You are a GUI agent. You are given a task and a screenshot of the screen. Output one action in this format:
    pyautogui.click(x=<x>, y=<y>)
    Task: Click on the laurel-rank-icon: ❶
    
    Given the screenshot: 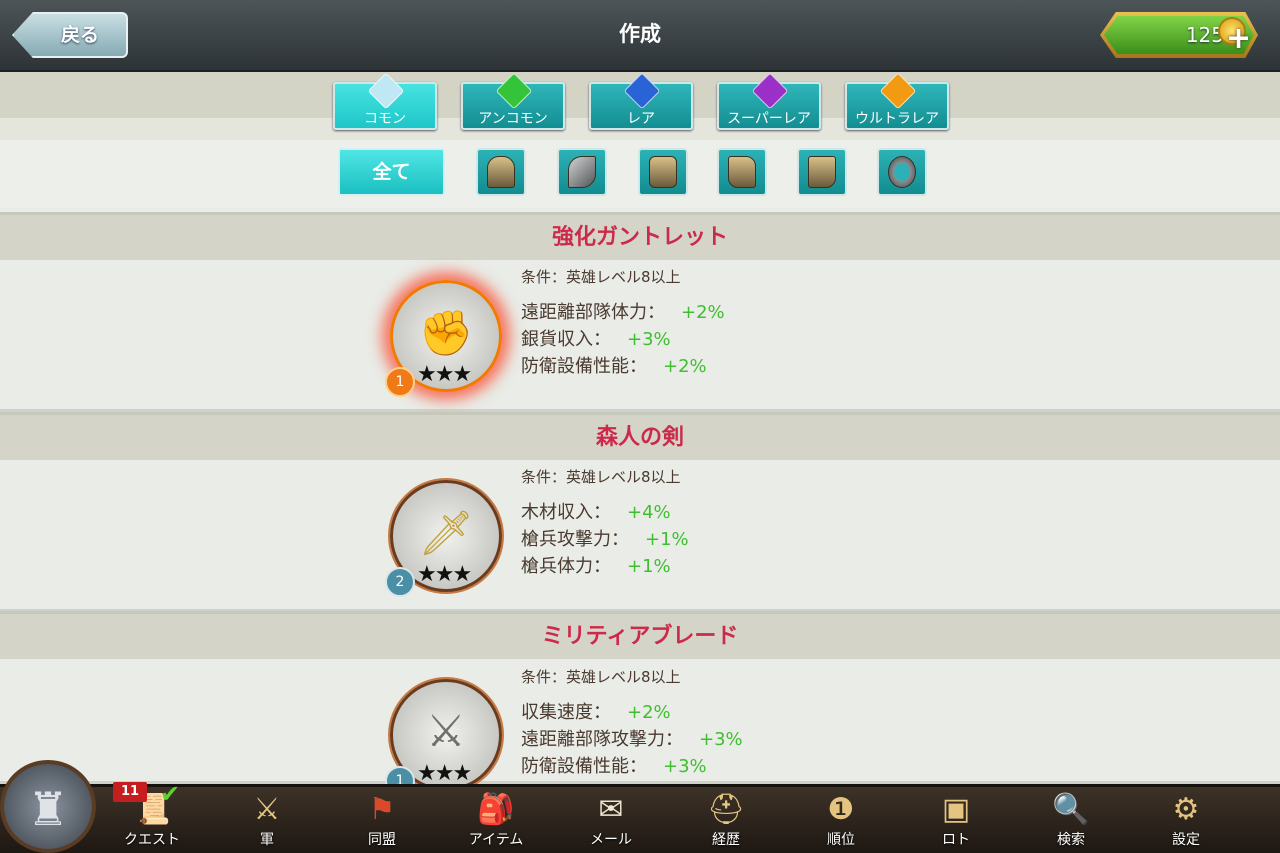 What is the action you would take?
    pyautogui.click(x=841, y=809)
    